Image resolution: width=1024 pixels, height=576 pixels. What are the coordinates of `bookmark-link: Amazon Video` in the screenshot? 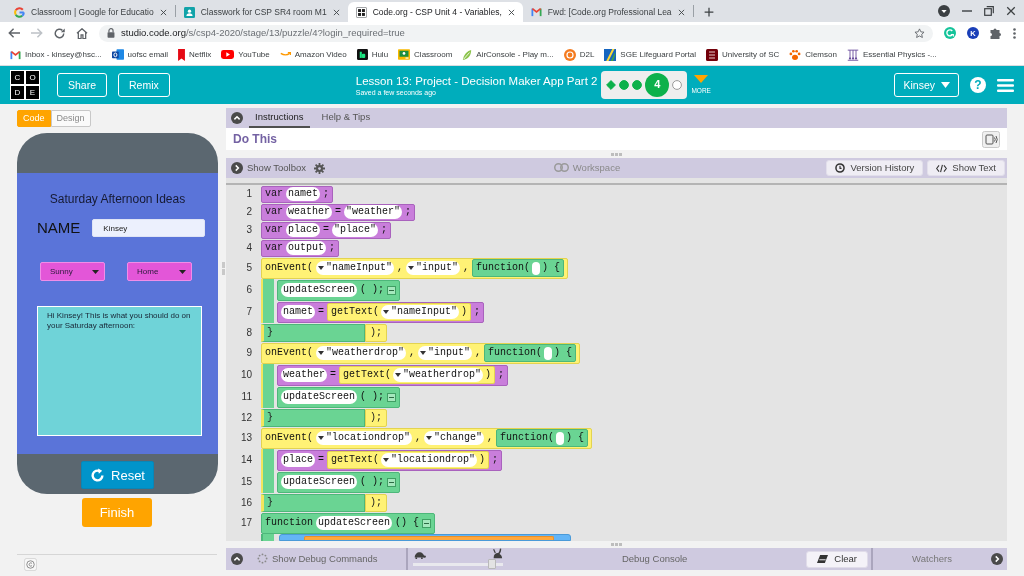 It's located at (313, 54).